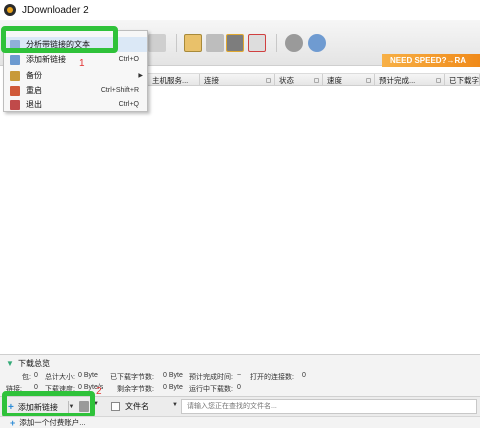 Image resolution: width=480 pixels, height=428 pixels. I want to click on stat-running-value: 0, so click(239, 387).